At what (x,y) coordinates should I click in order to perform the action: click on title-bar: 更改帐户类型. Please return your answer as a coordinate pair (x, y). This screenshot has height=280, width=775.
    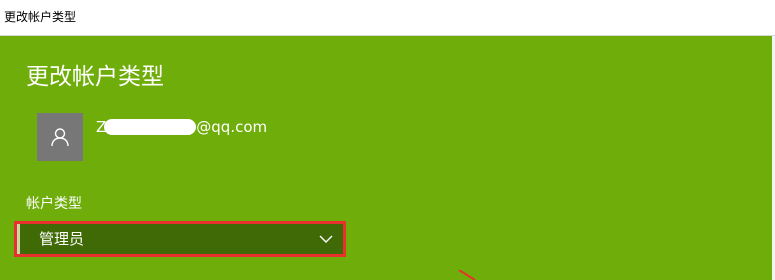
    Looking at the image, I should click on (387, 18).